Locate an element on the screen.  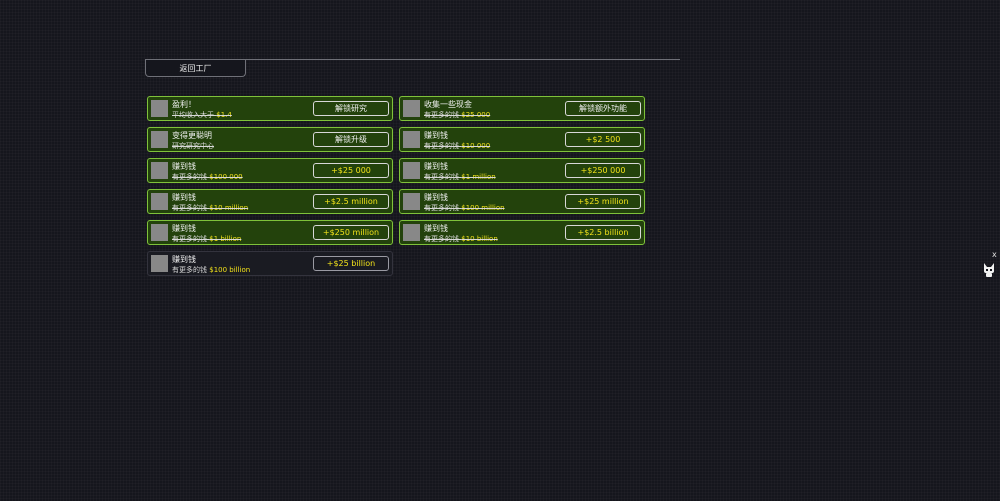
achievement-requirement: 研究研究中心 is located at coordinates (193, 146).